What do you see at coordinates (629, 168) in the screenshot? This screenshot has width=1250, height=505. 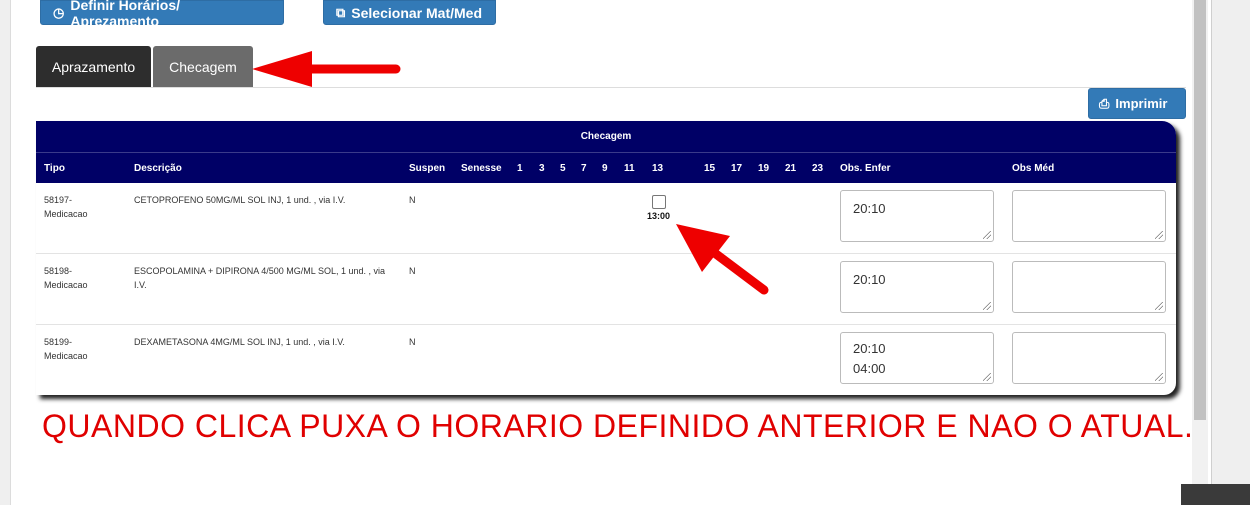 I see `col-hour-11: 11` at bounding box center [629, 168].